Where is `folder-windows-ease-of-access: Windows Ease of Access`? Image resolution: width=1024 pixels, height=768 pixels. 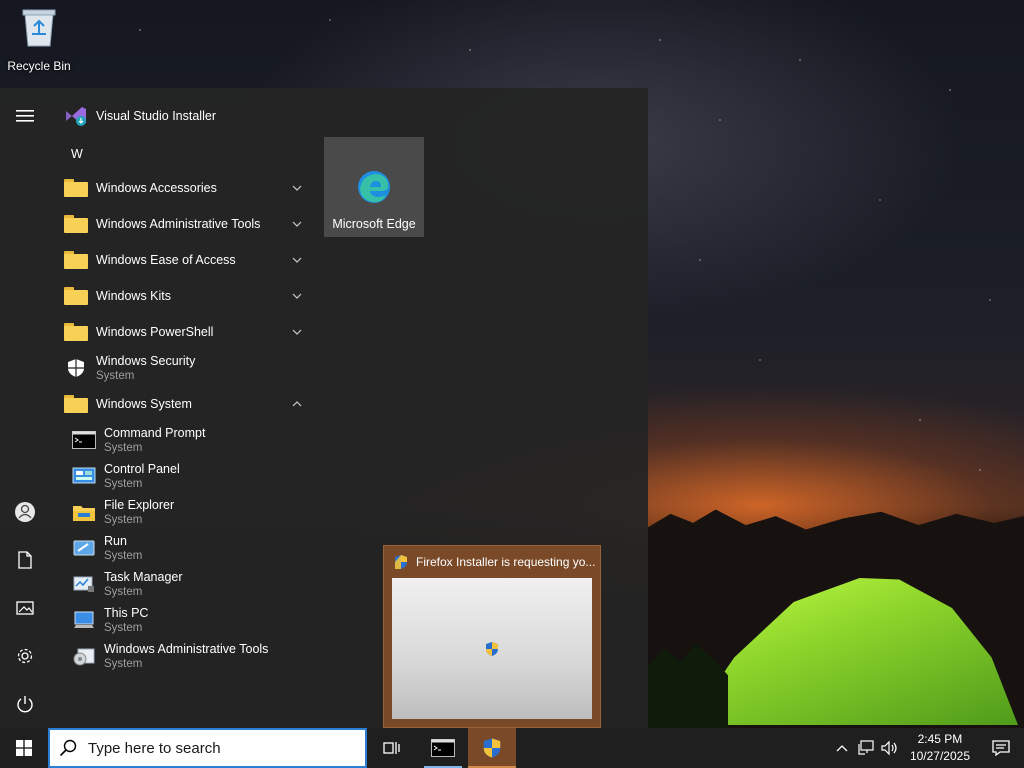 folder-windows-ease-of-access: Windows Ease of Access is located at coordinates (183, 260).